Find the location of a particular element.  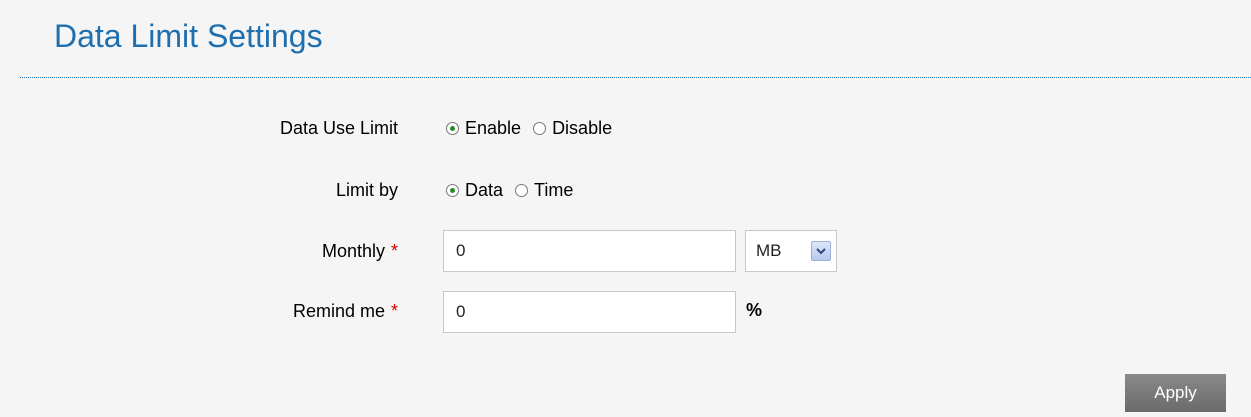

time-label: Time is located at coordinates (554, 190).